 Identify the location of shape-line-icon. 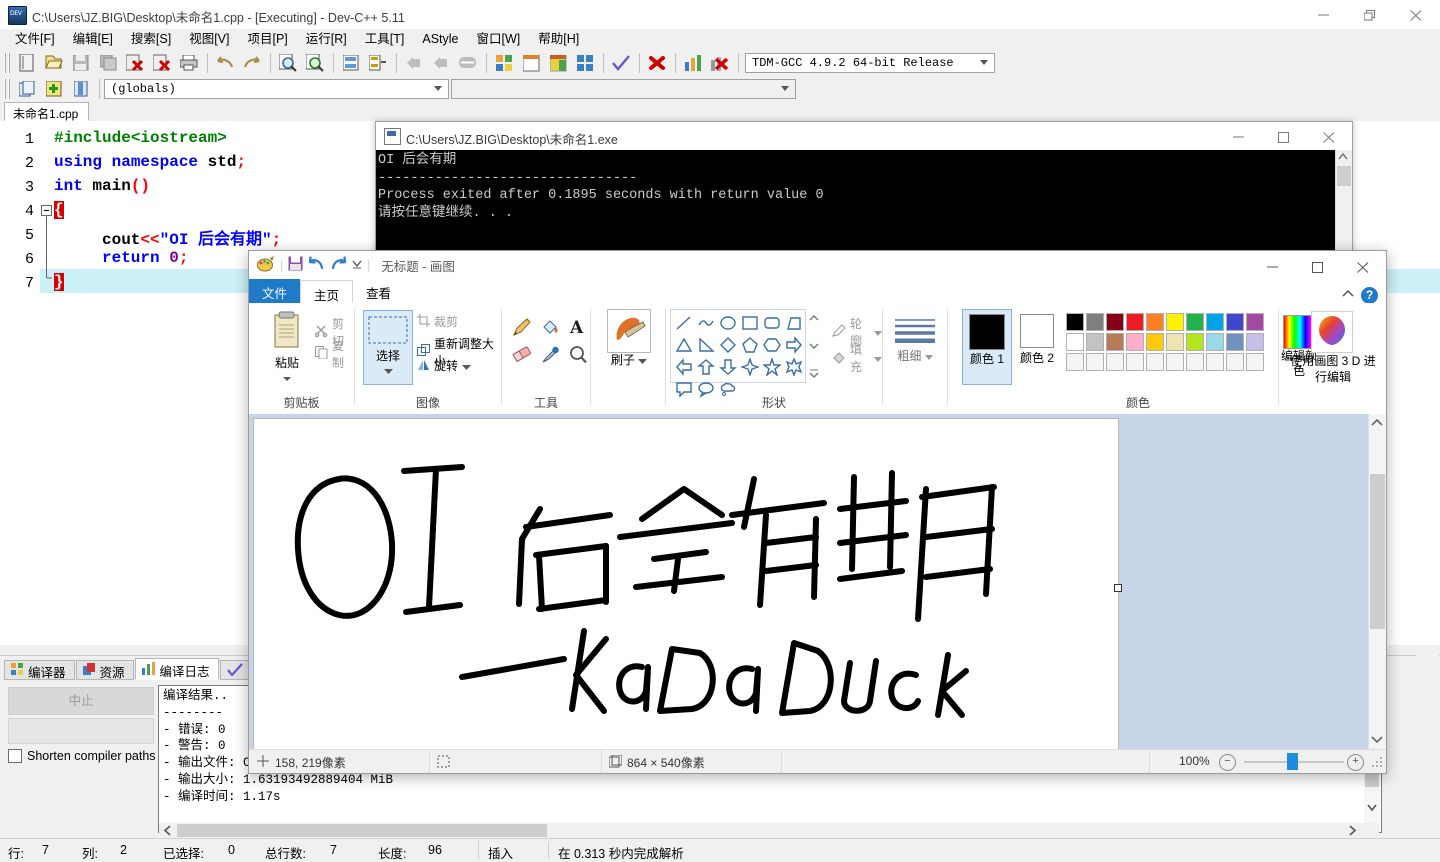
(684, 323).